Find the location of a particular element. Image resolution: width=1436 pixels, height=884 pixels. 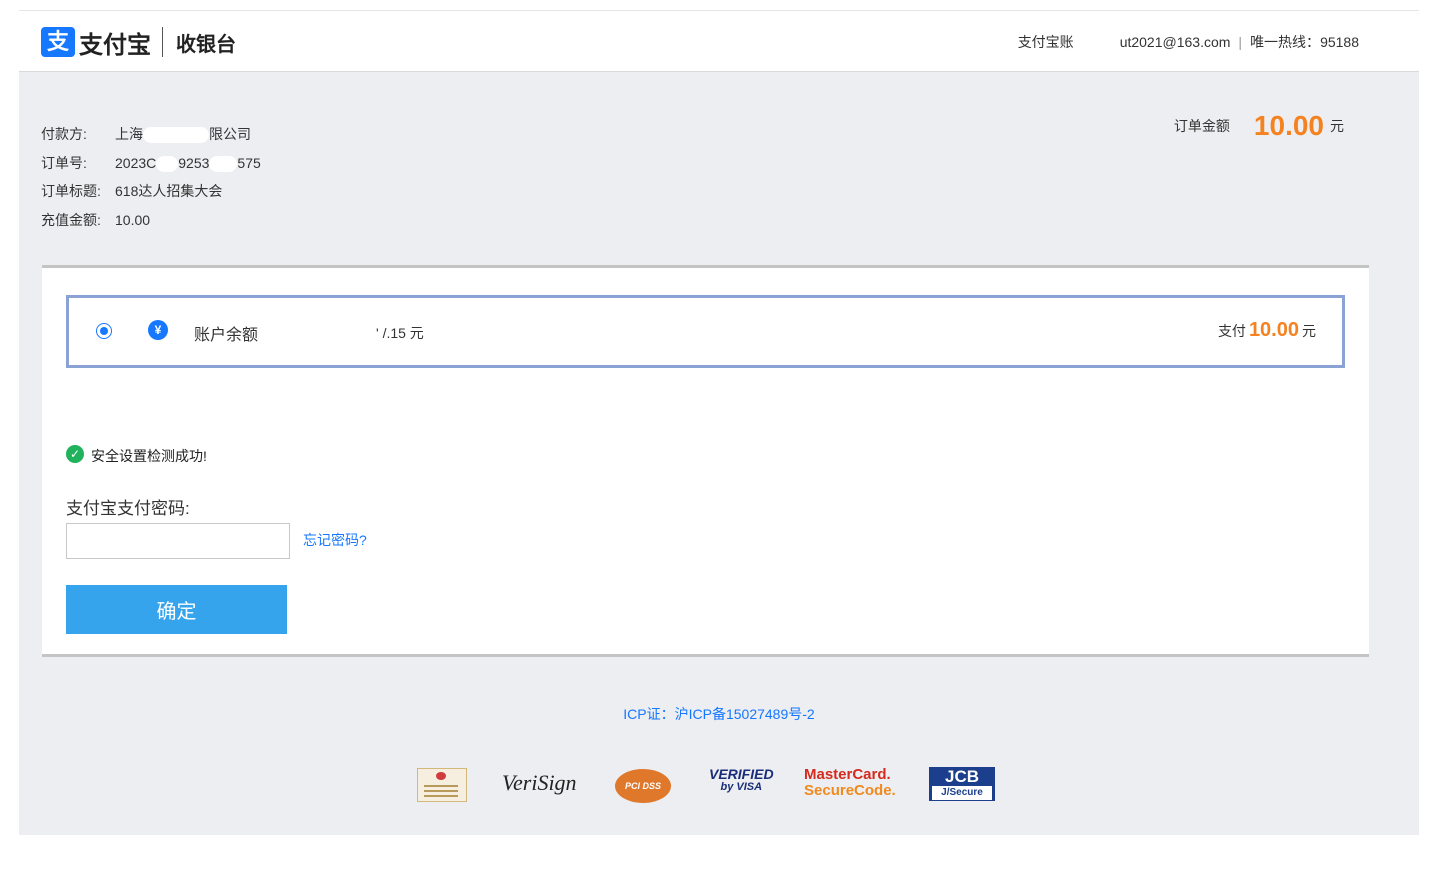

jcb-badge-line-1: JCB is located at coordinates (961, 776).